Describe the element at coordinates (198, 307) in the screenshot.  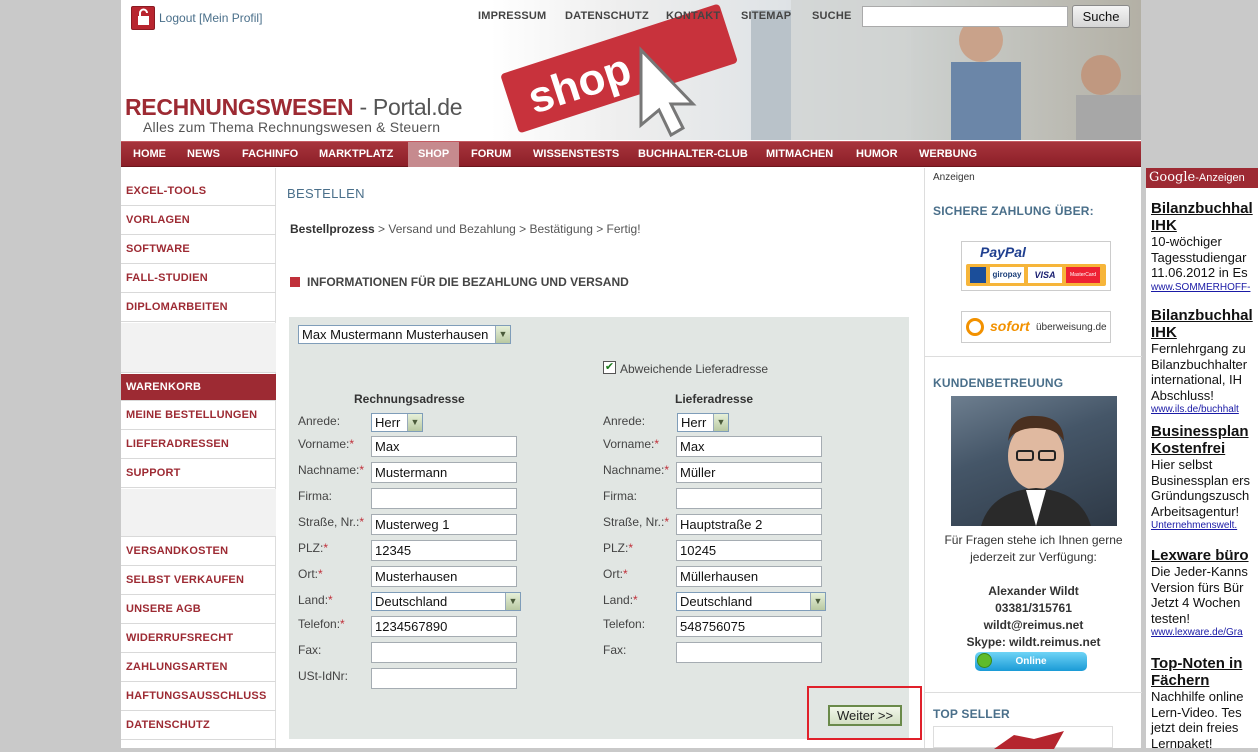
I see `sidebar-item-diplomarbeiten: DIPLOMARBEITEN` at that location.